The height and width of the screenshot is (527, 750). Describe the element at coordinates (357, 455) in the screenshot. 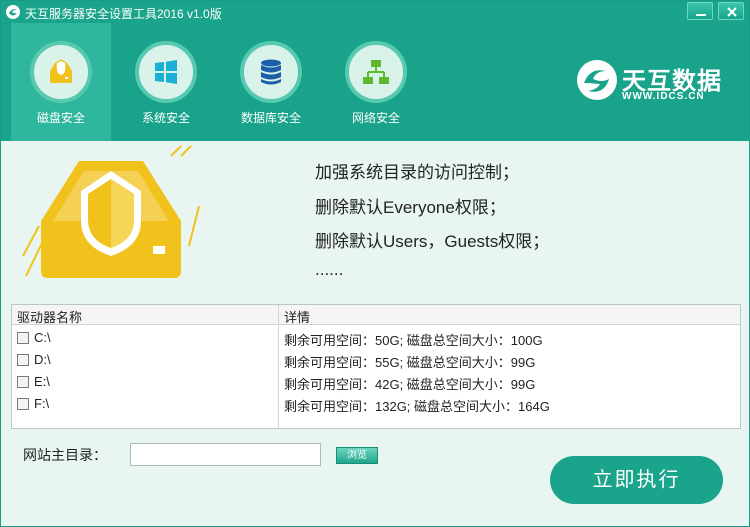

I see `browse-button: 浏览` at that location.